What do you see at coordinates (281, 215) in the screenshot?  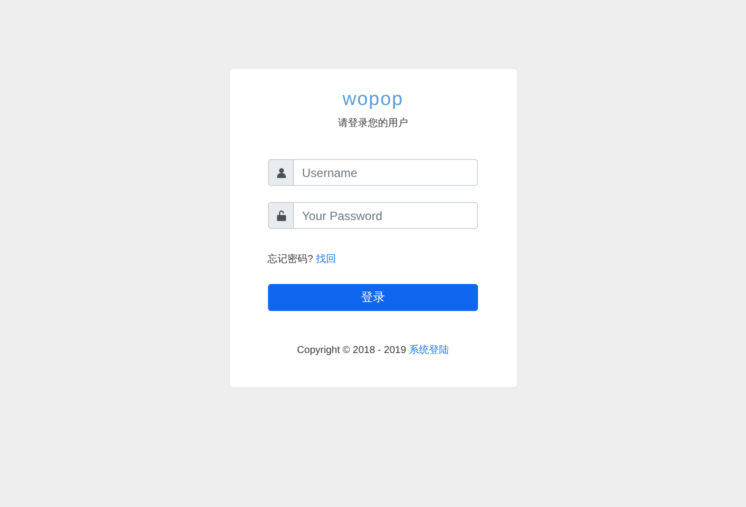 I see `unlock-icon` at bounding box center [281, 215].